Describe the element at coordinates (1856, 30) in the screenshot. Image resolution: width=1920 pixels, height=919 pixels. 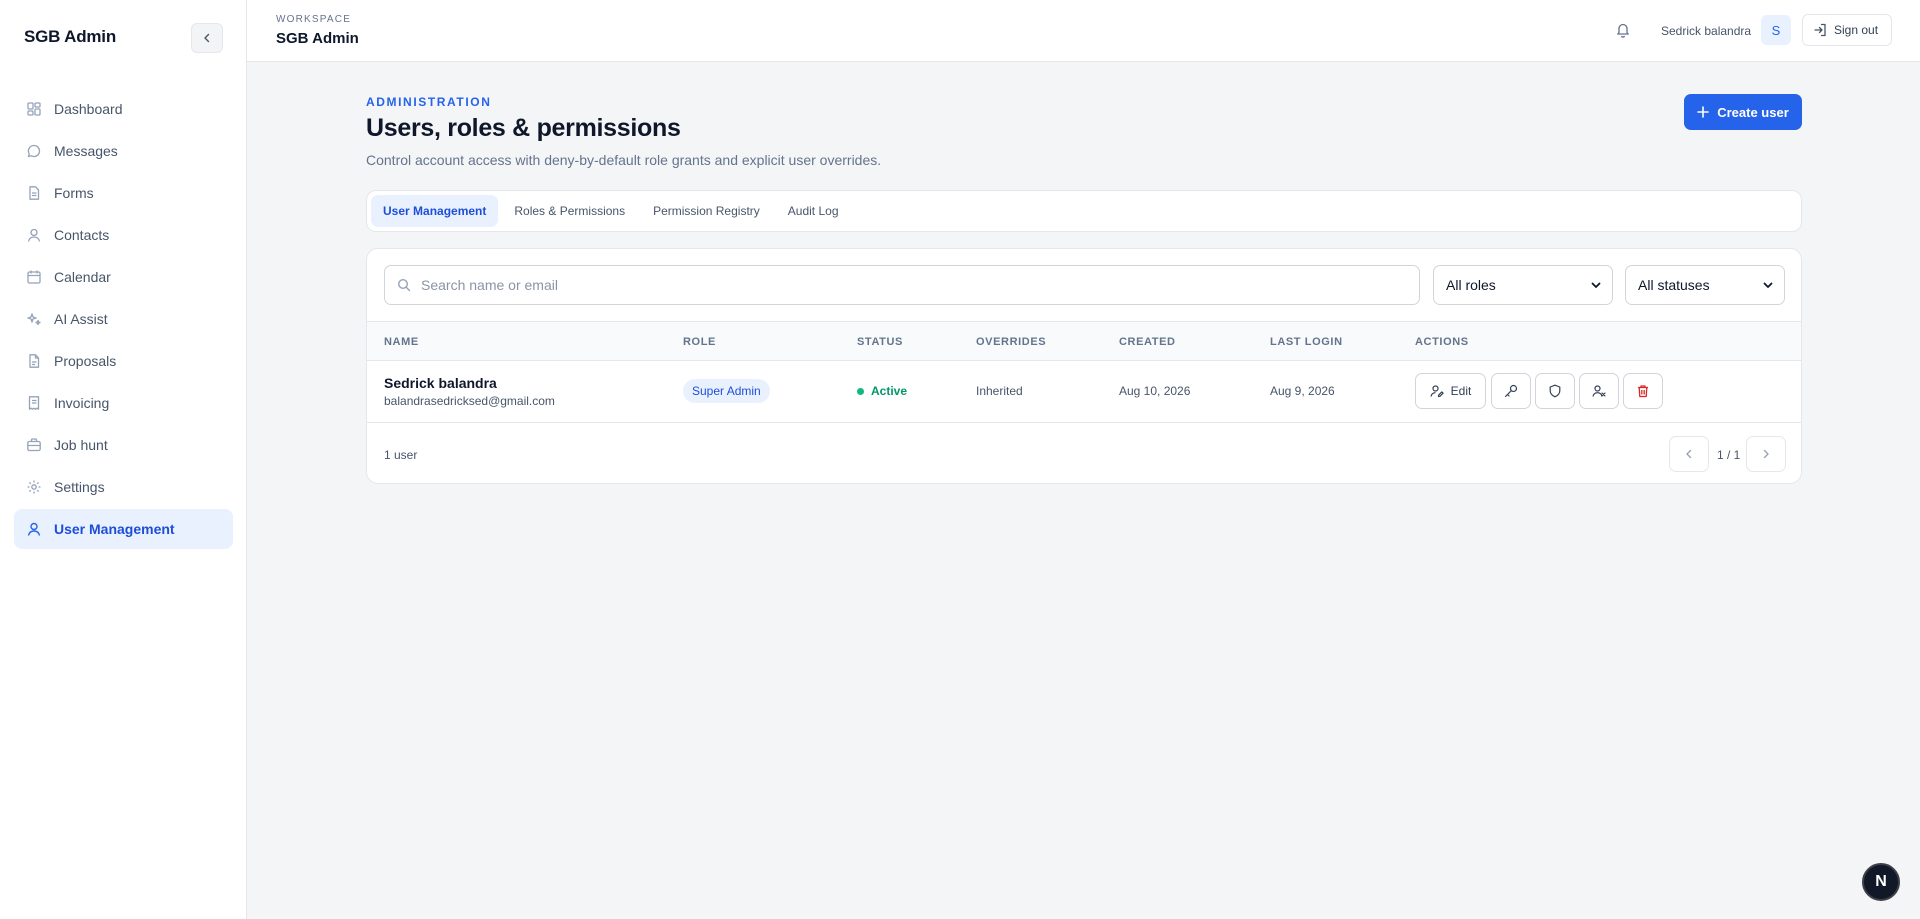
I see `sign-out-label: Sign out` at that location.